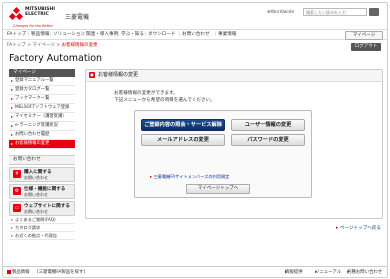 This screenshot has height=279, width=390. What do you see at coordinates (42, 174) in the screenshot?
I see `purchase-inquiry-button: ¥ 購入に関する お問い合わせ` at bounding box center [42, 174].